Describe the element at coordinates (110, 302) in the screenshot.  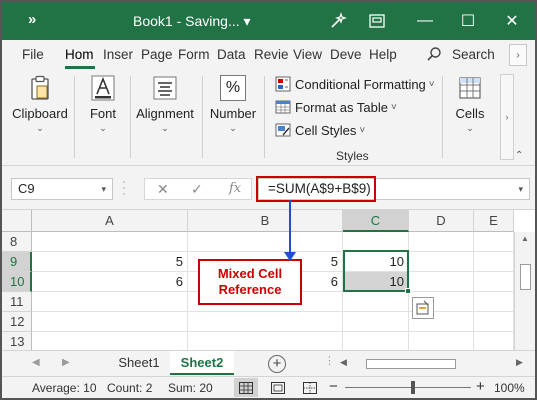
I see `cell-a11` at that location.